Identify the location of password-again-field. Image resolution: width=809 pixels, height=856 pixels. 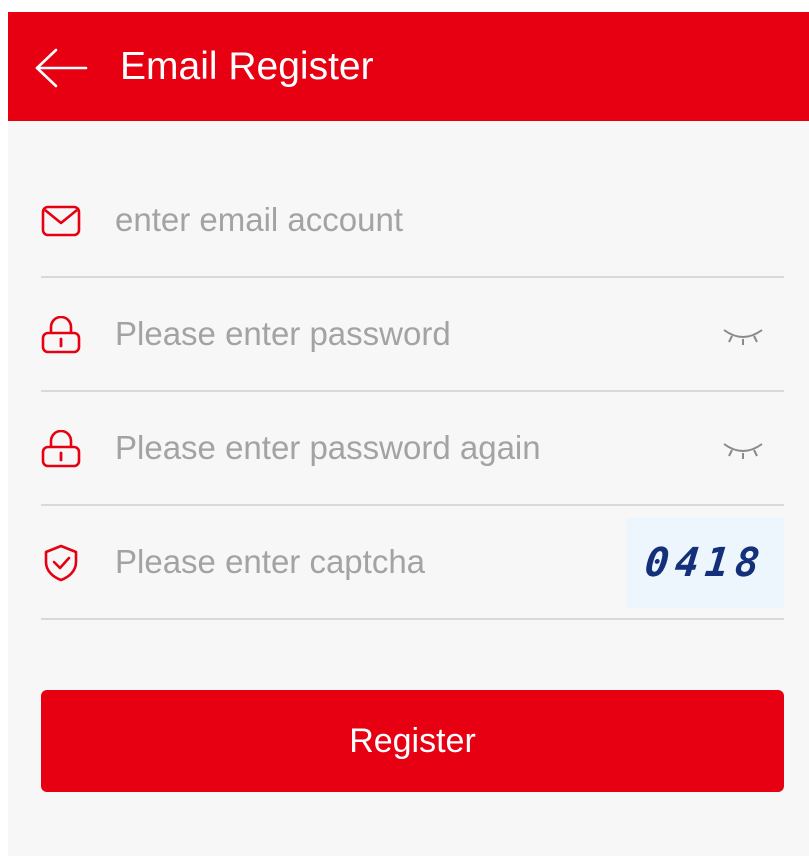
(375, 448).